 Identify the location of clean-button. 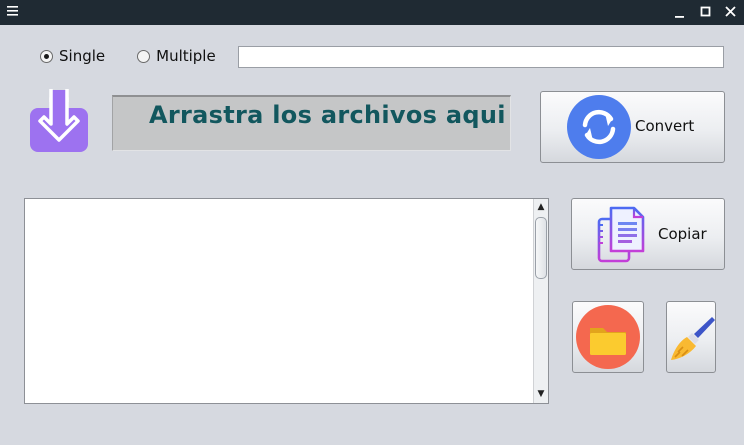
(691, 337).